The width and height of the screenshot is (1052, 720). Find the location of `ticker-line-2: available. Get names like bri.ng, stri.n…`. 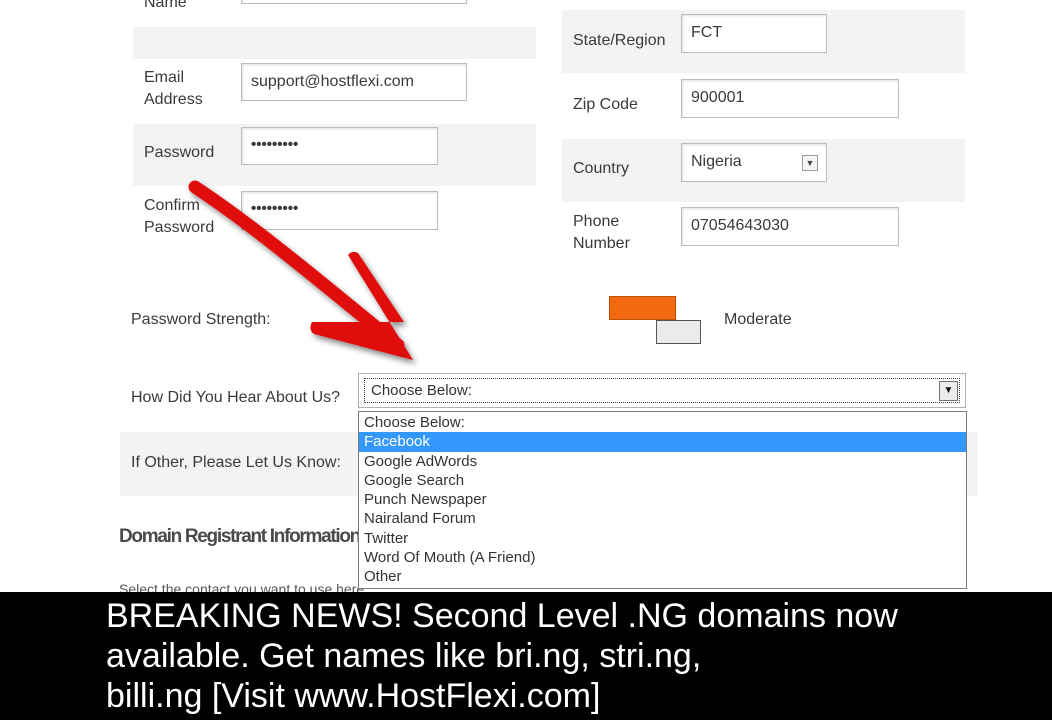

ticker-line-2: available. Get names like bri.ng, stri.n… is located at coordinates (404, 656).